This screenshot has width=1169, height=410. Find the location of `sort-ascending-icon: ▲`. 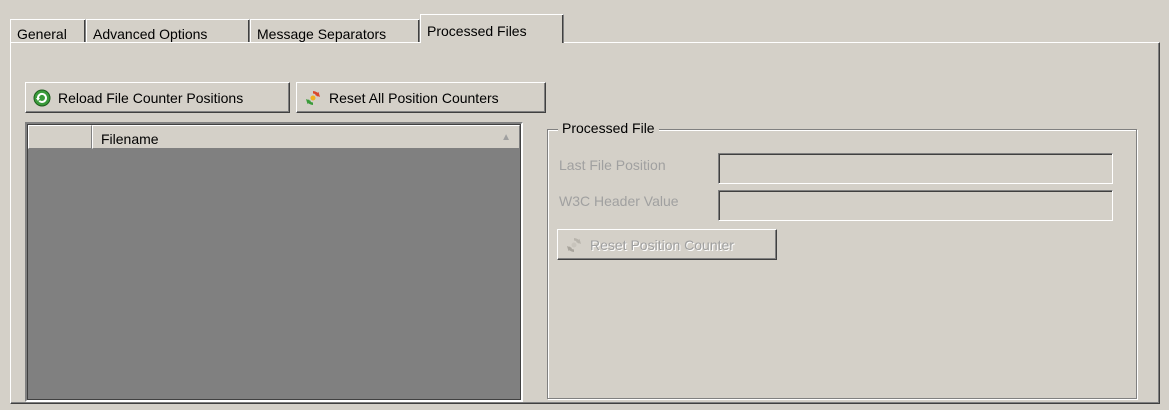

sort-ascending-icon: ▲ is located at coordinates (506, 137).